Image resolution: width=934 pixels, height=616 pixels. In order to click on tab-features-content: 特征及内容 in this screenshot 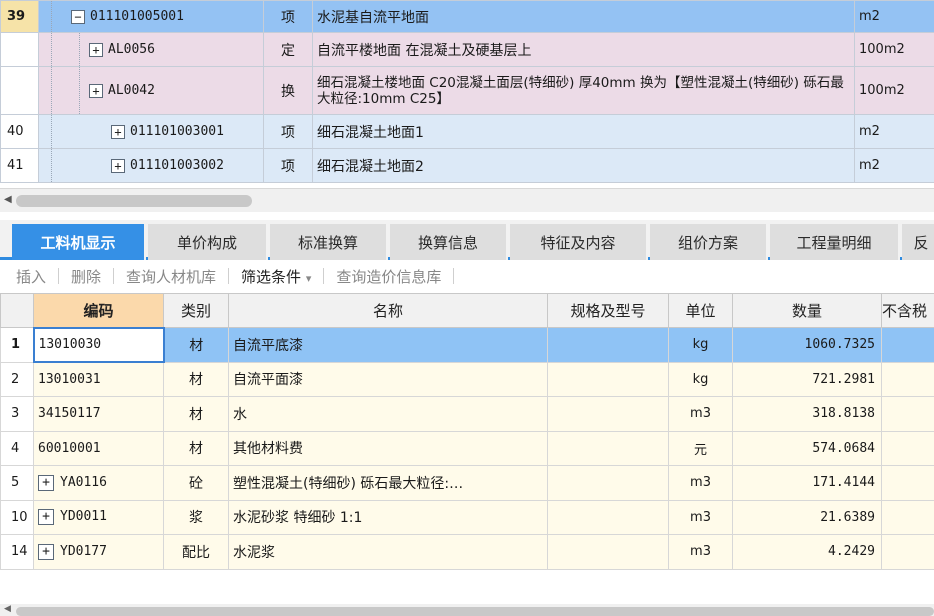, I will do `click(579, 242)`.